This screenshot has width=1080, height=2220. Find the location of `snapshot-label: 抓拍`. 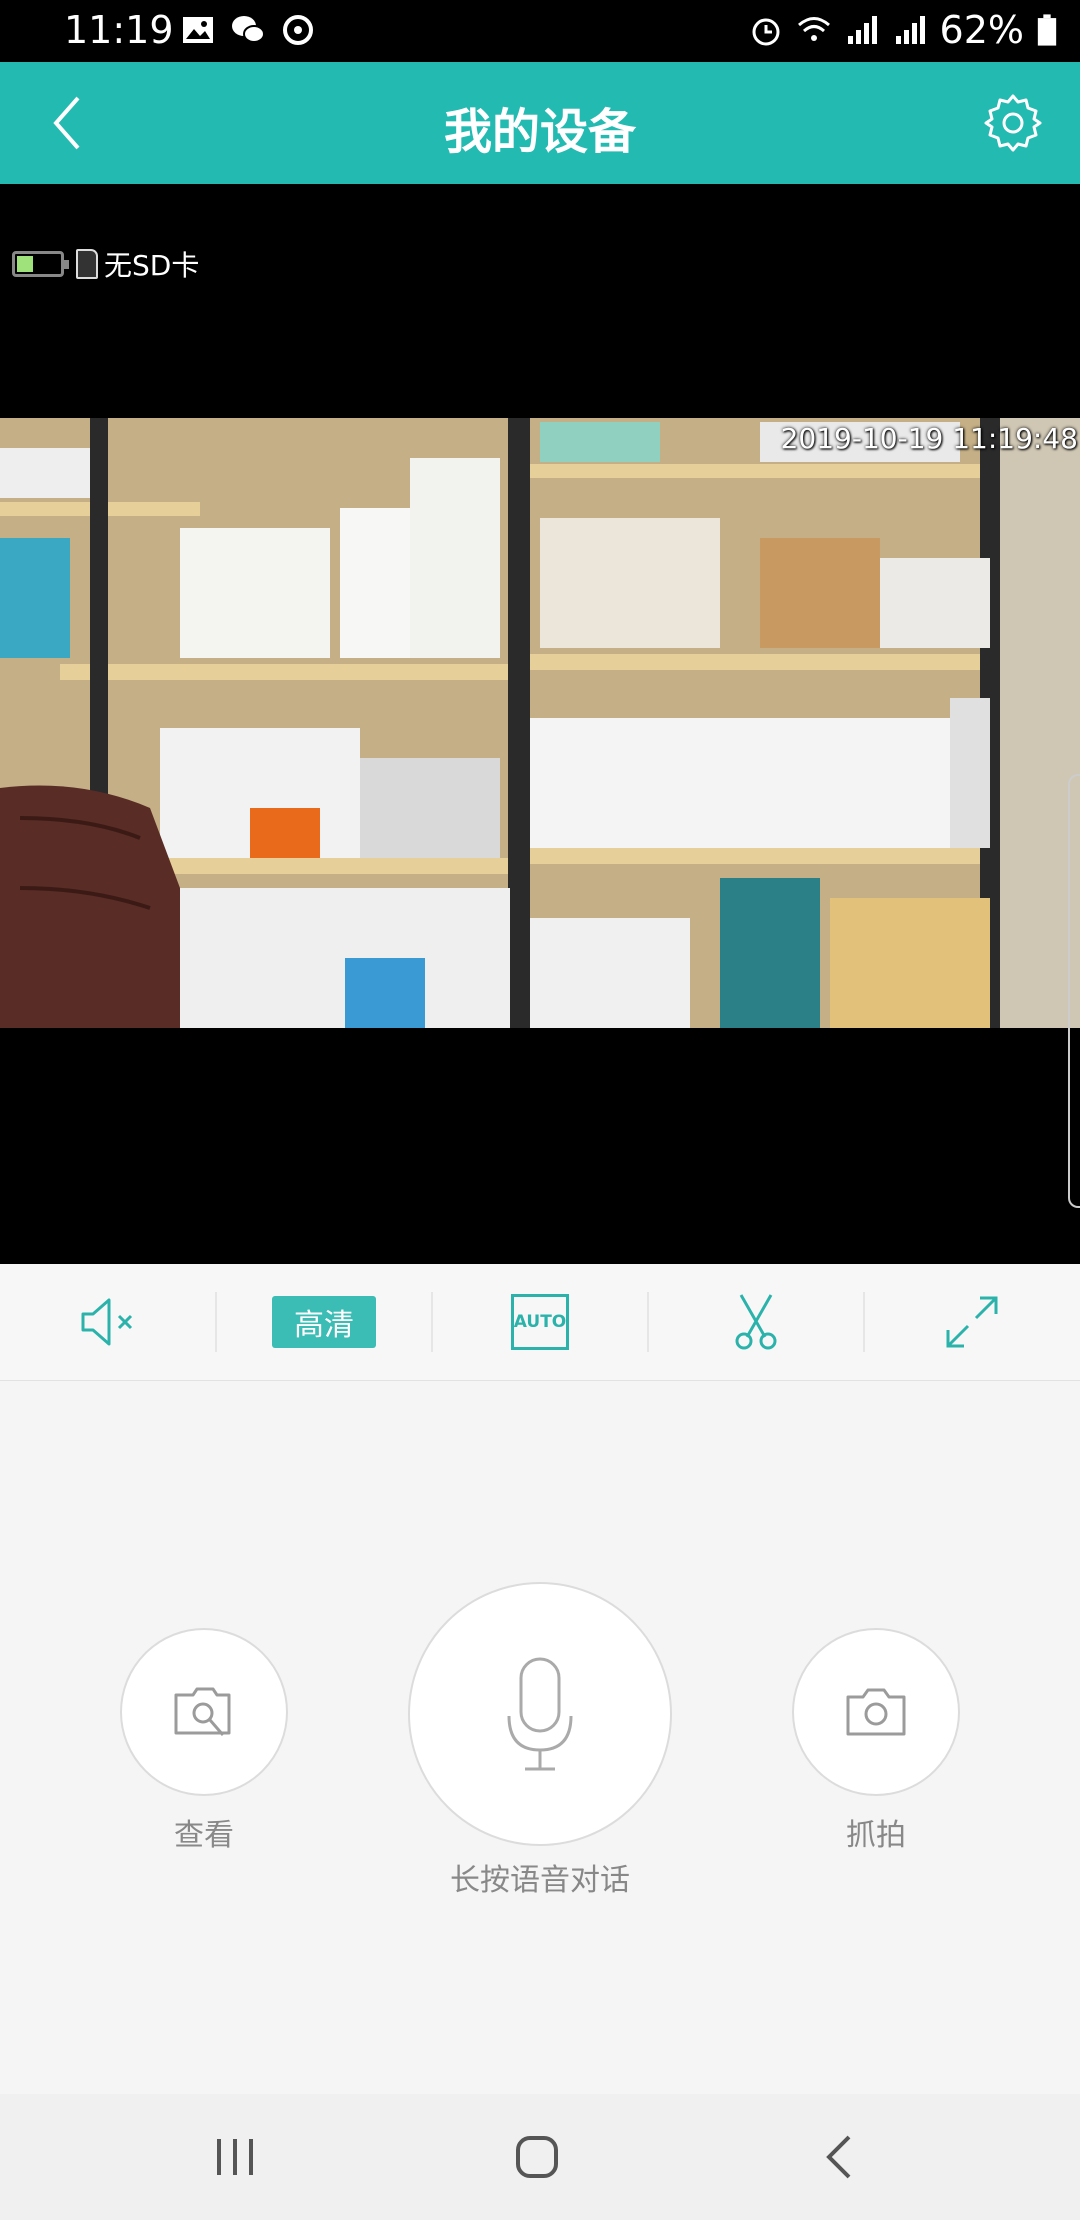

snapshot-label: 抓拍 is located at coordinates (876, 1835).